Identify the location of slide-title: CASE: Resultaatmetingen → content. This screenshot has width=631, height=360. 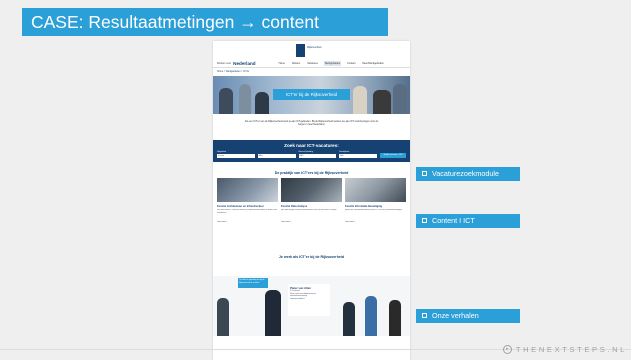
(205, 22).